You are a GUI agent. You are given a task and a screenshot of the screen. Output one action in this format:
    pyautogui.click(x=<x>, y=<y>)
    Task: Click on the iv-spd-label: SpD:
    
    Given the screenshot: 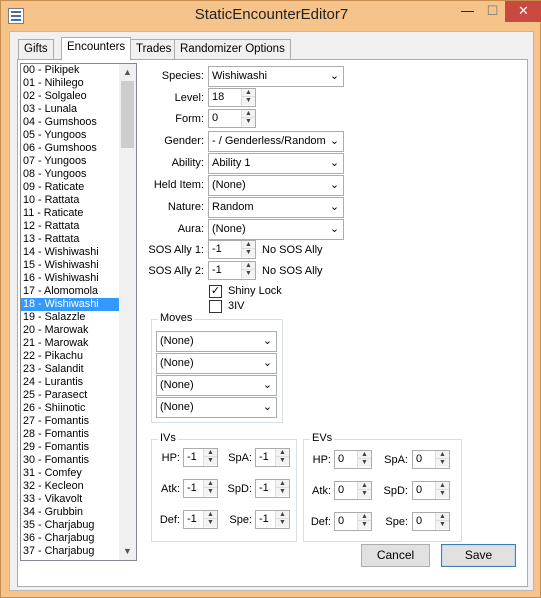 What is the action you would take?
    pyautogui.click(x=239, y=489)
    